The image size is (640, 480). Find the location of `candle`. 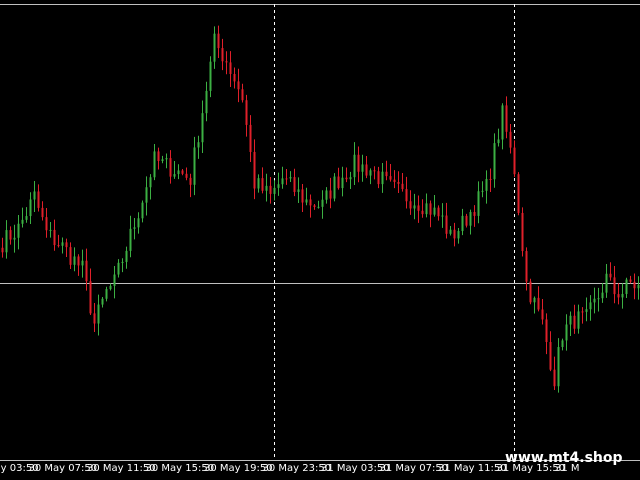

candle is located at coordinates (518, 194).